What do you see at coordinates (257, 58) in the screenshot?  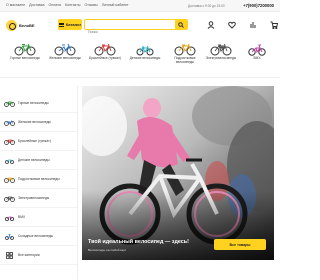 I see `category-label: BMX` at bounding box center [257, 58].